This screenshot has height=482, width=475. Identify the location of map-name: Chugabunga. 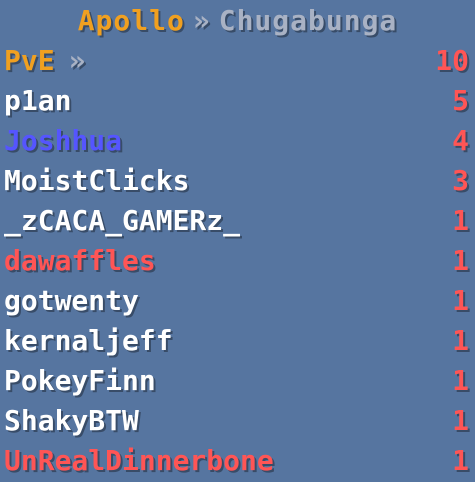
(308, 20).